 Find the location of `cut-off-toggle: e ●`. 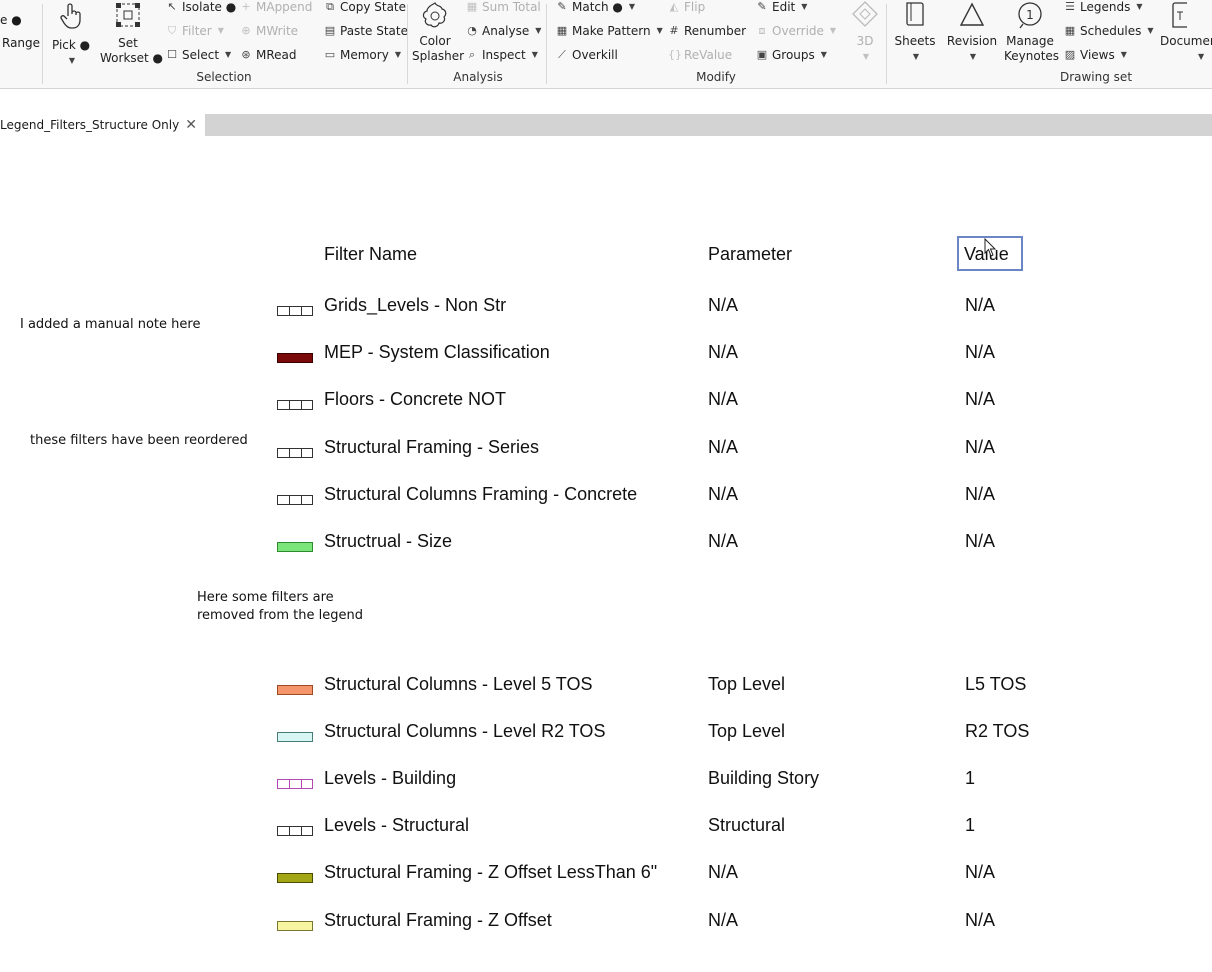

cut-off-toggle: e ● is located at coordinates (11, 20).